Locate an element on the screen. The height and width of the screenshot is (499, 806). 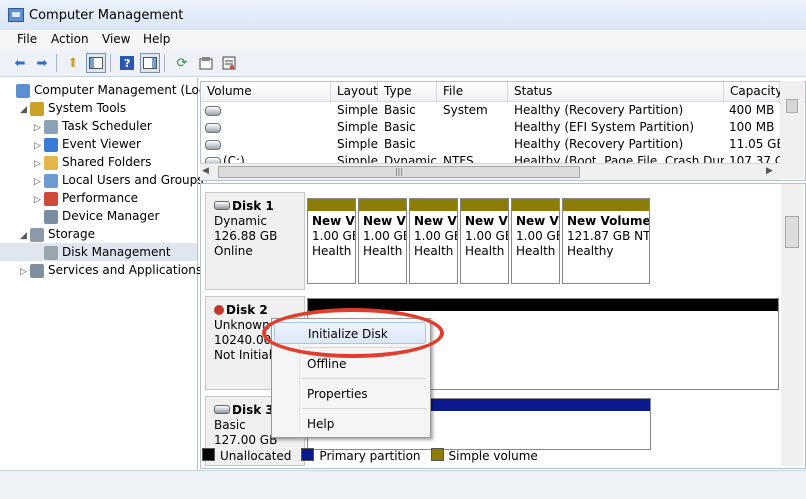
back-icon: ⬅ is located at coordinates (20, 63).